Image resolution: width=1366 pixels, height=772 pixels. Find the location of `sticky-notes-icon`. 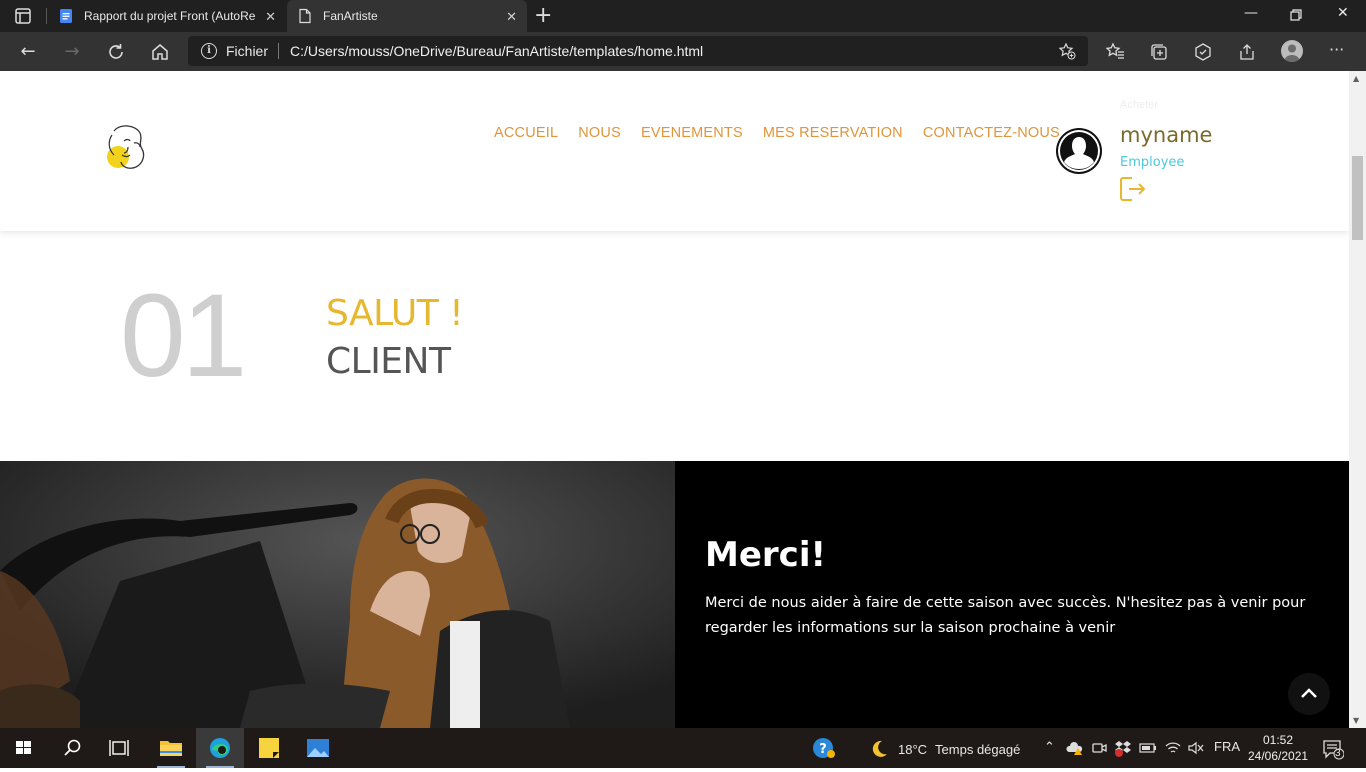

sticky-notes-icon is located at coordinates (269, 748).